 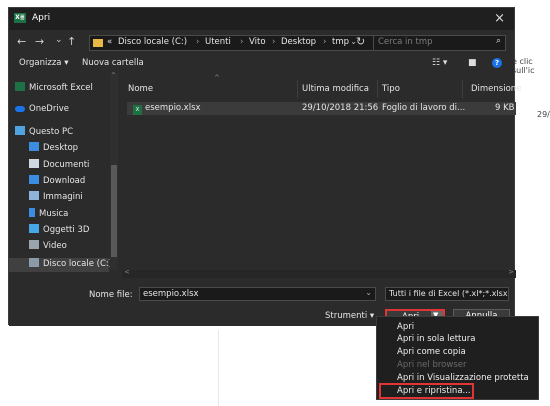 What do you see at coordinates (113, 75) in the screenshot?
I see `scroll-up-icon: ^` at bounding box center [113, 75].